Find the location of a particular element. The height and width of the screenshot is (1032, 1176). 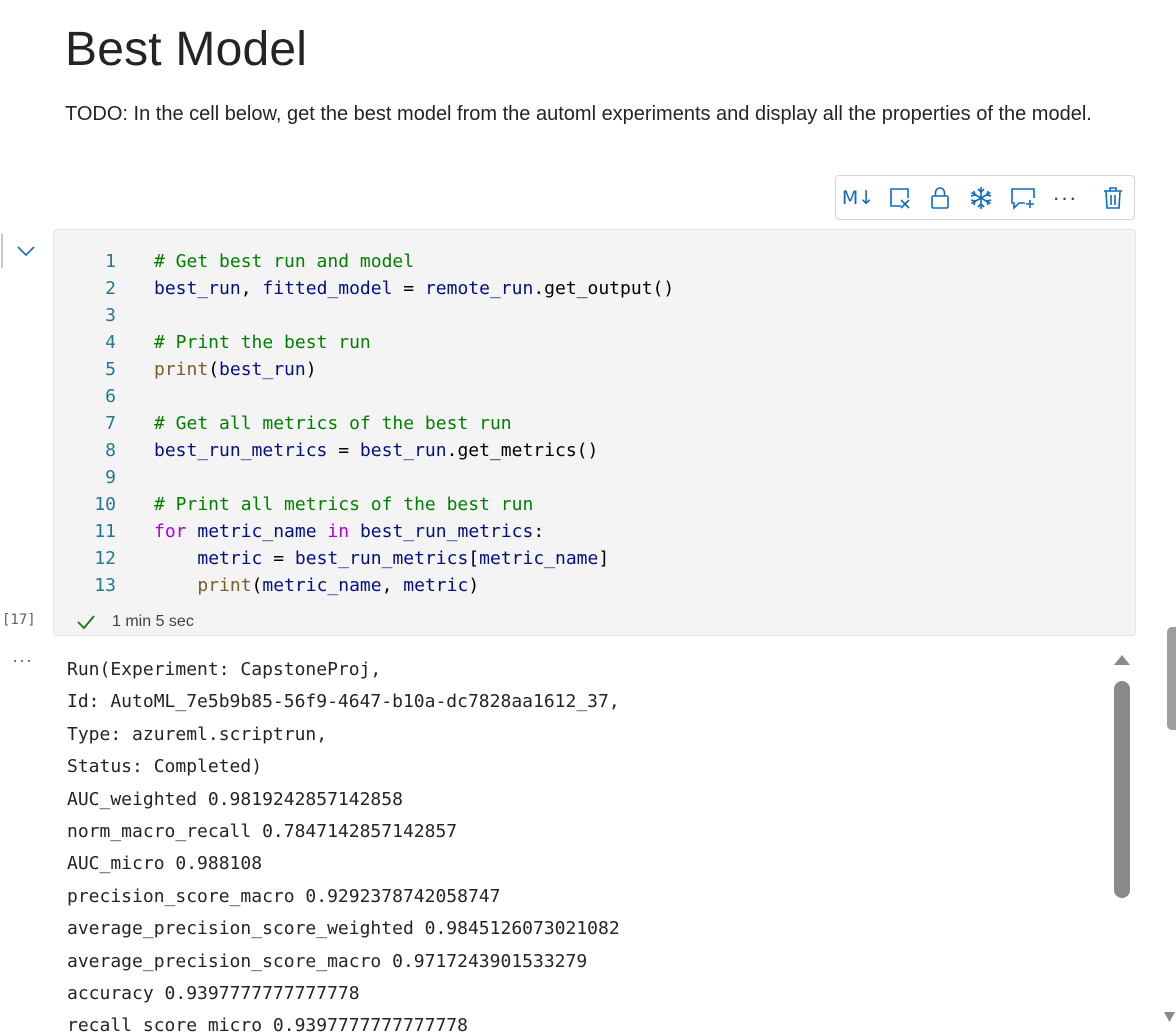

line-number: 4 is located at coordinates (110, 342).